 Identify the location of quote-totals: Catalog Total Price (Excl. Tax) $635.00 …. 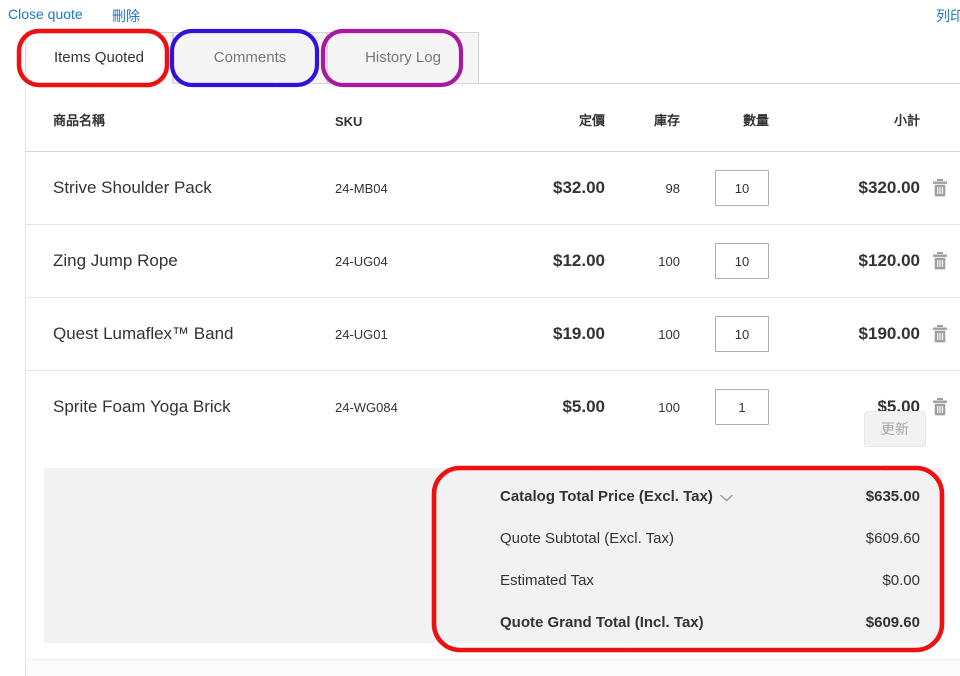
(699, 555).